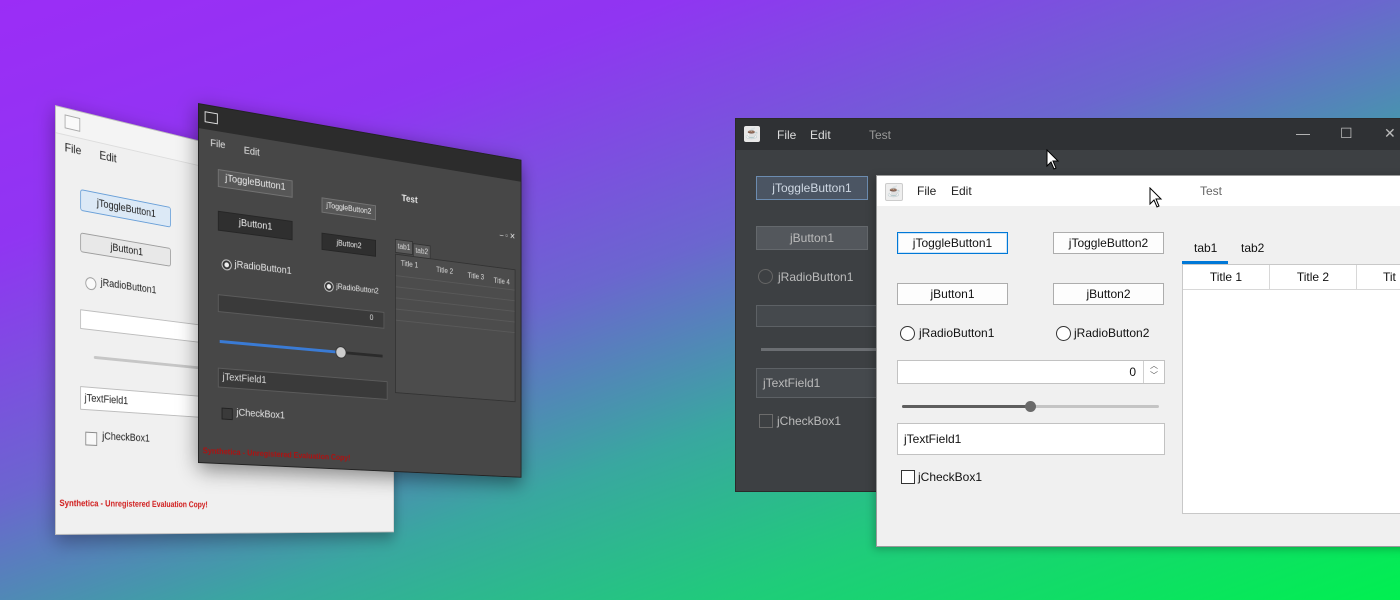  I want to click on table-header-3: Tit, so click(1378, 277).